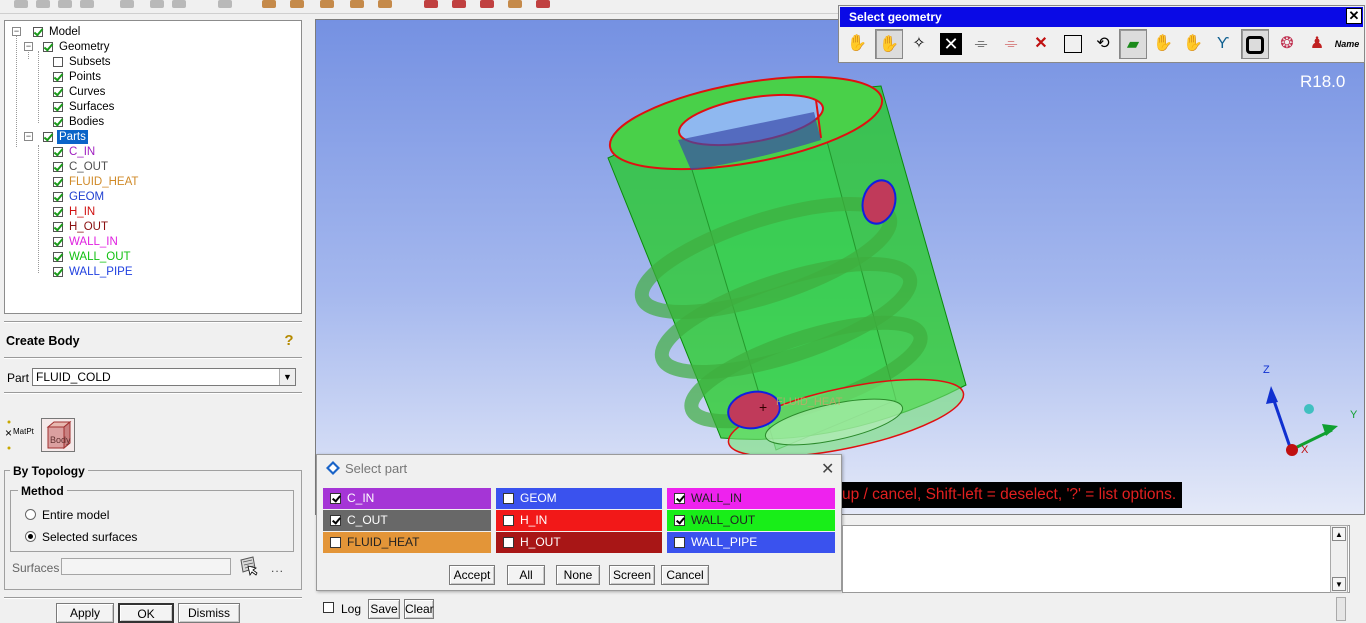 The height and width of the screenshot is (623, 1366). I want to click on part-cell-wall-out: WALL_OUT, so click(751, 520).